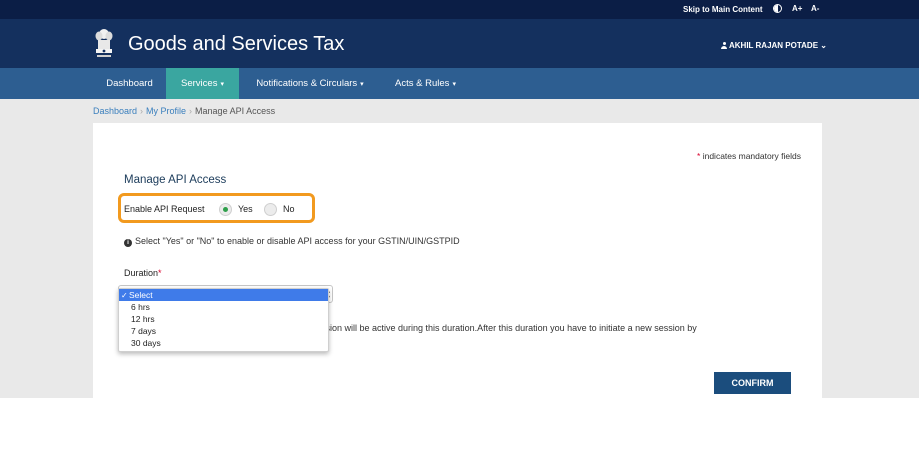 Image resolution: width=919 pixels, height=460 pixels. Describe the element at coordinates (164, 209) in the screenshot. I see `enable-api-label: Enable API Request` at that location.